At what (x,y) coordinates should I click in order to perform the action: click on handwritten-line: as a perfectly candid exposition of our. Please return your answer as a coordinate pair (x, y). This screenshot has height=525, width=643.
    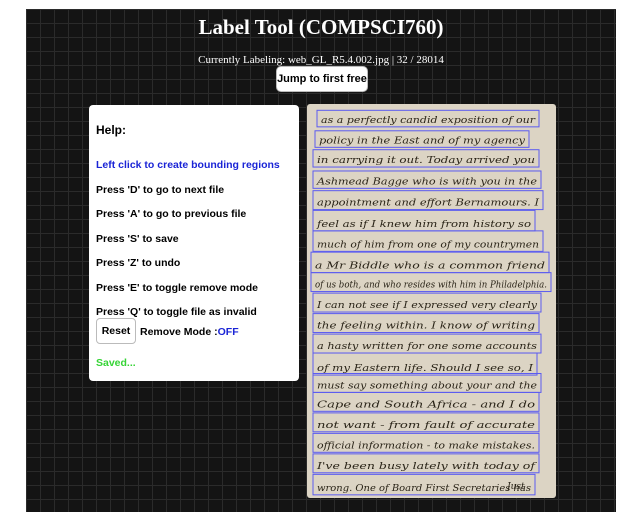
    Looking at the image, I should click on (428, 121).